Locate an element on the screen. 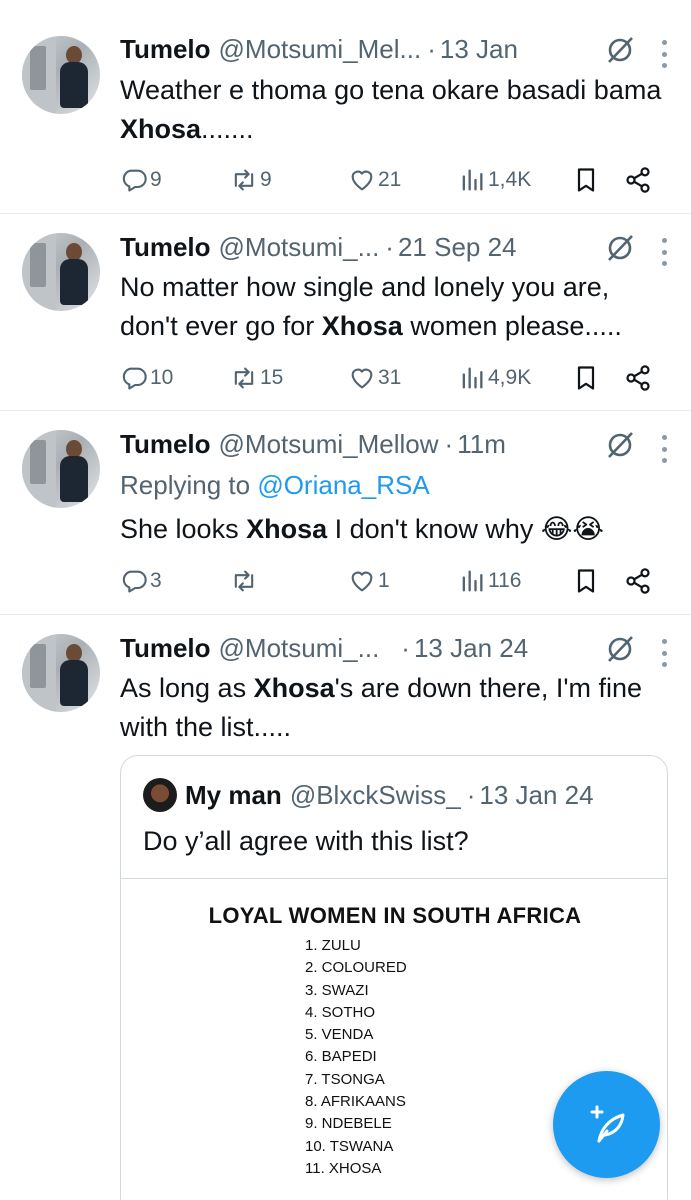  views-button: 116 is located at coordinates (489, 581).